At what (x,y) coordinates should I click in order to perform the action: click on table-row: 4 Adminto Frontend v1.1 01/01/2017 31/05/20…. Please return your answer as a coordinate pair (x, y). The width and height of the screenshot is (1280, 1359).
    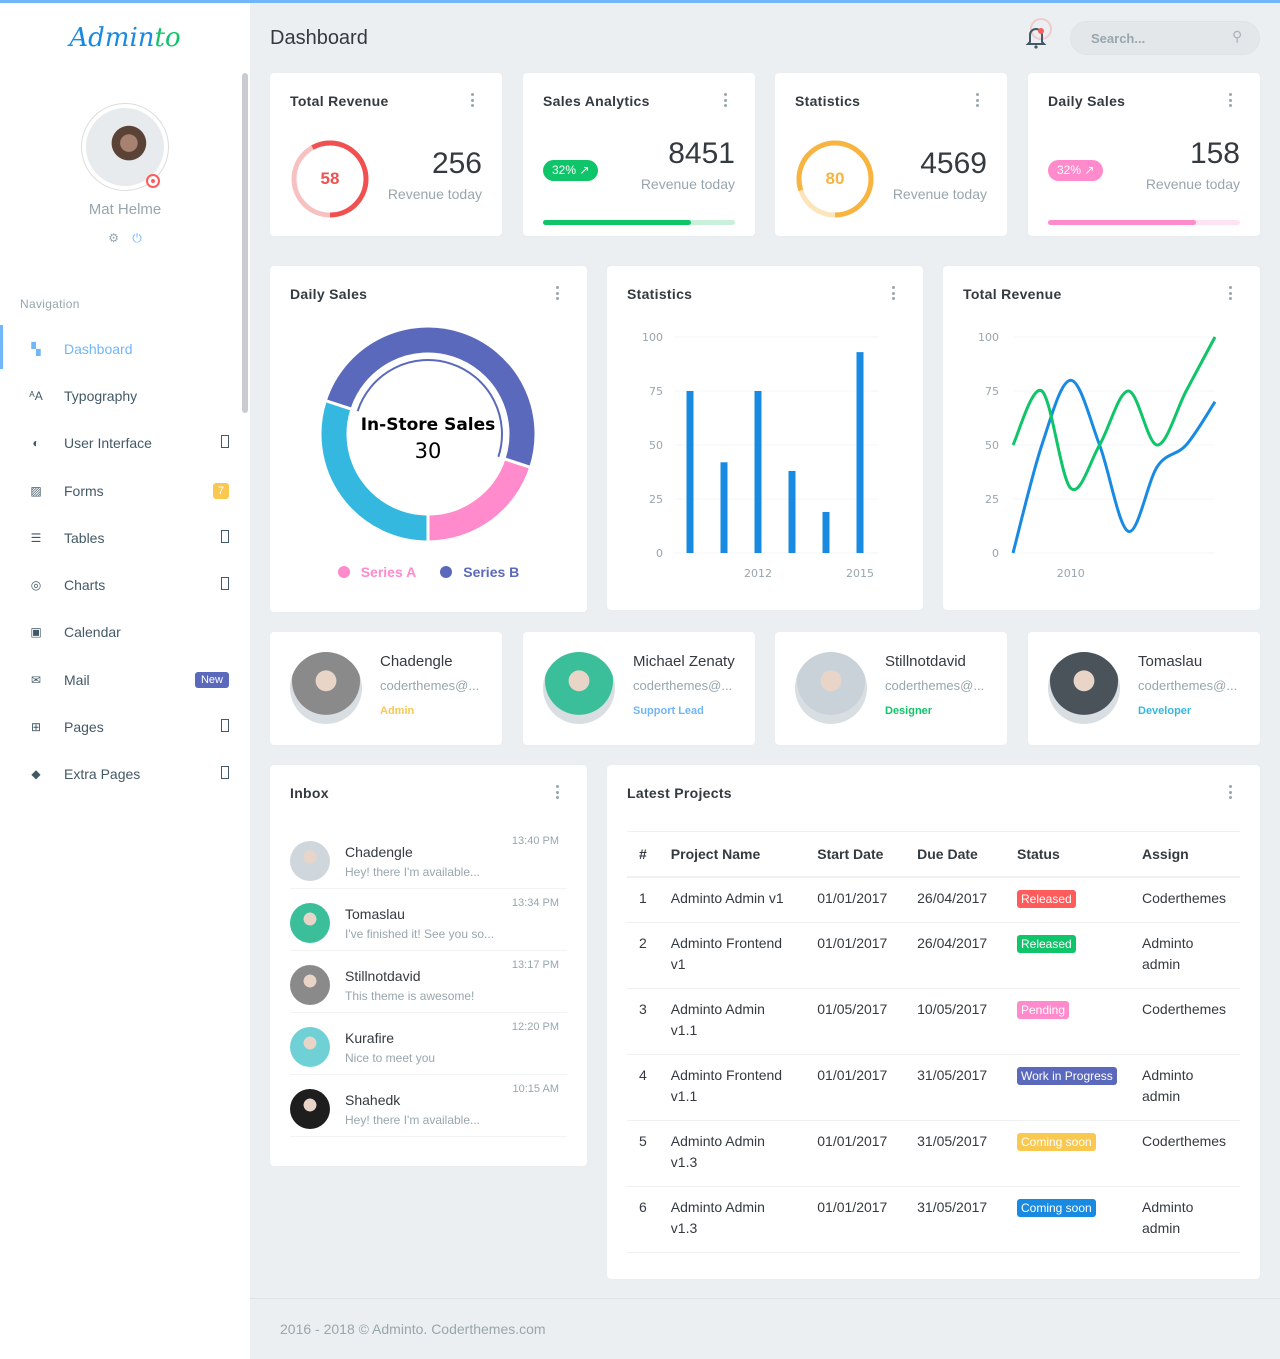
    Looking at the image, I should click on (933, 1087).